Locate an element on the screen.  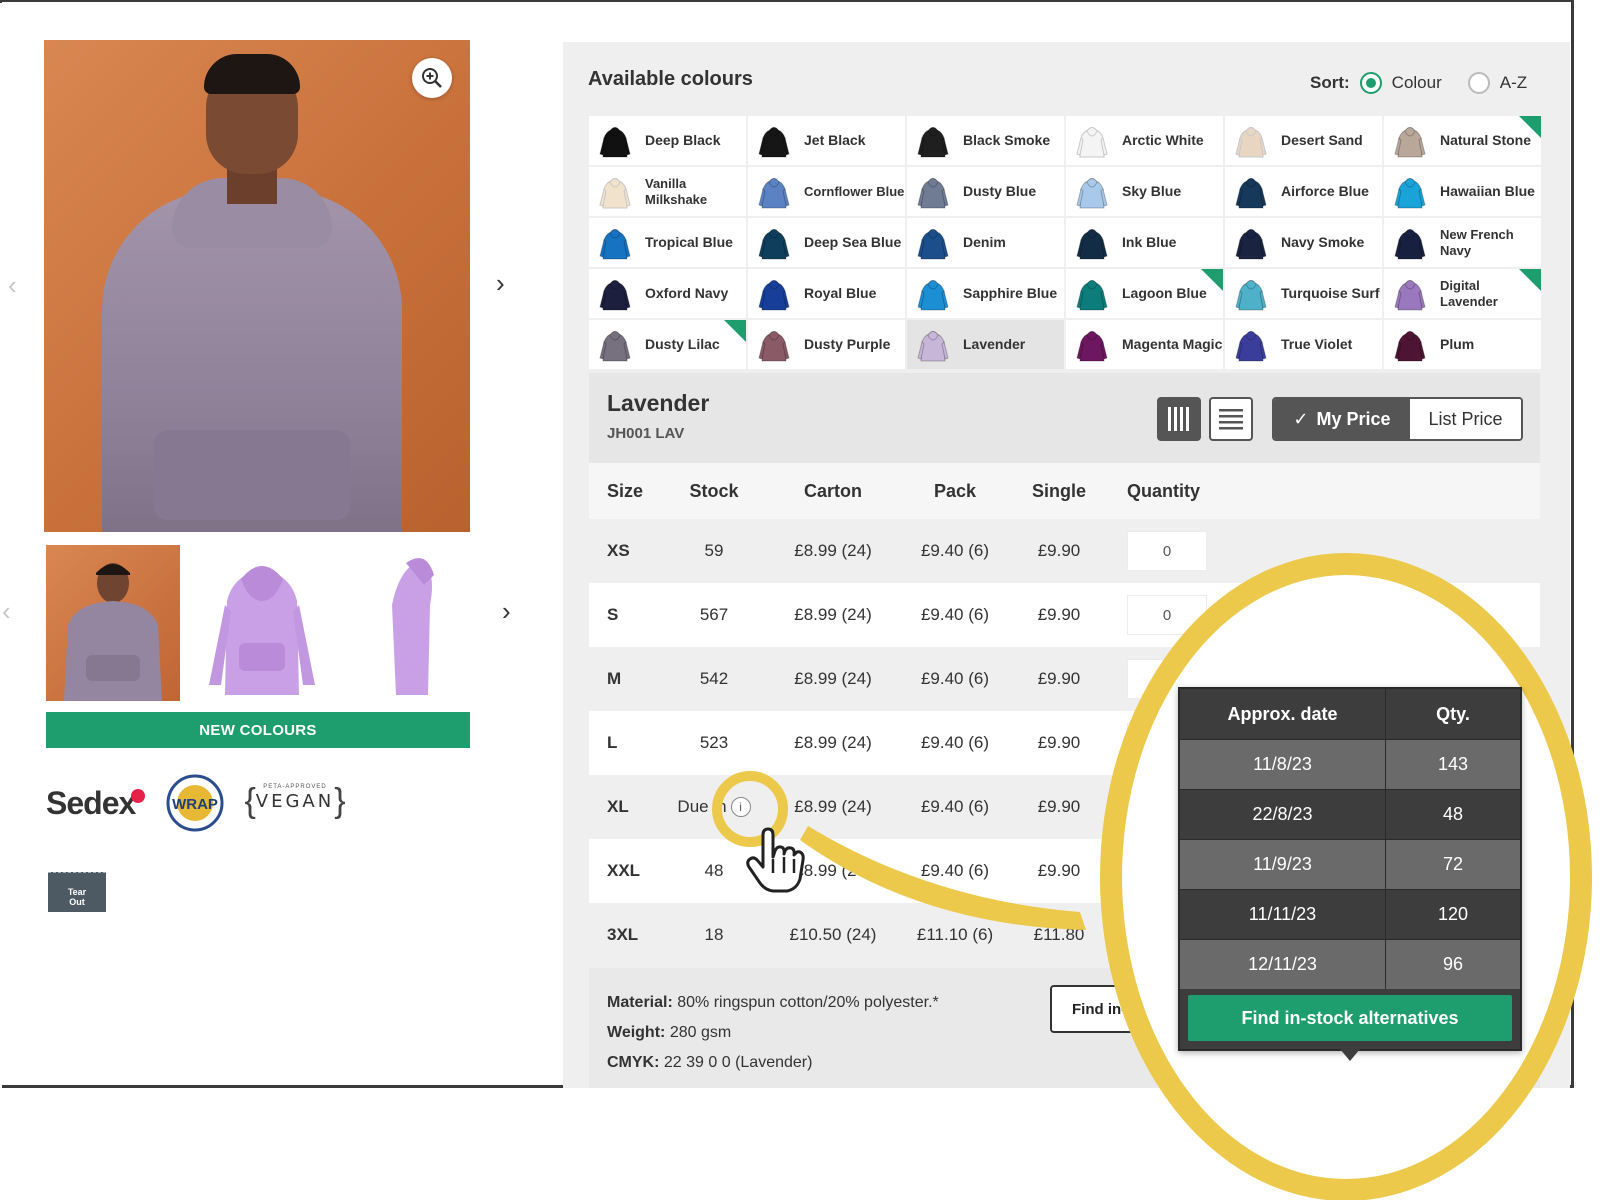
zoom-button is located at coordinates (432, 78).